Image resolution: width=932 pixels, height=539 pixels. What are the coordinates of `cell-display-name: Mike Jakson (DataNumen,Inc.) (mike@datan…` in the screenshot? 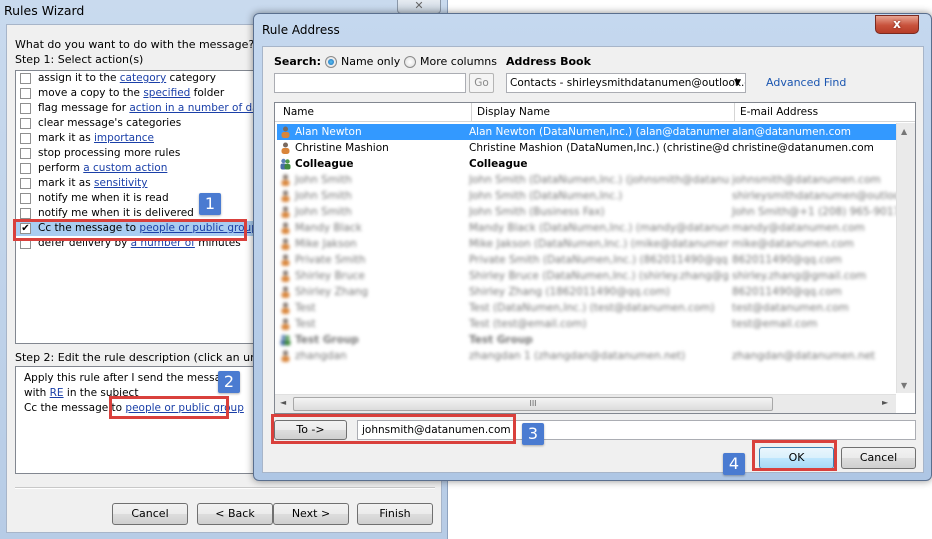 It's located at (599, 244).